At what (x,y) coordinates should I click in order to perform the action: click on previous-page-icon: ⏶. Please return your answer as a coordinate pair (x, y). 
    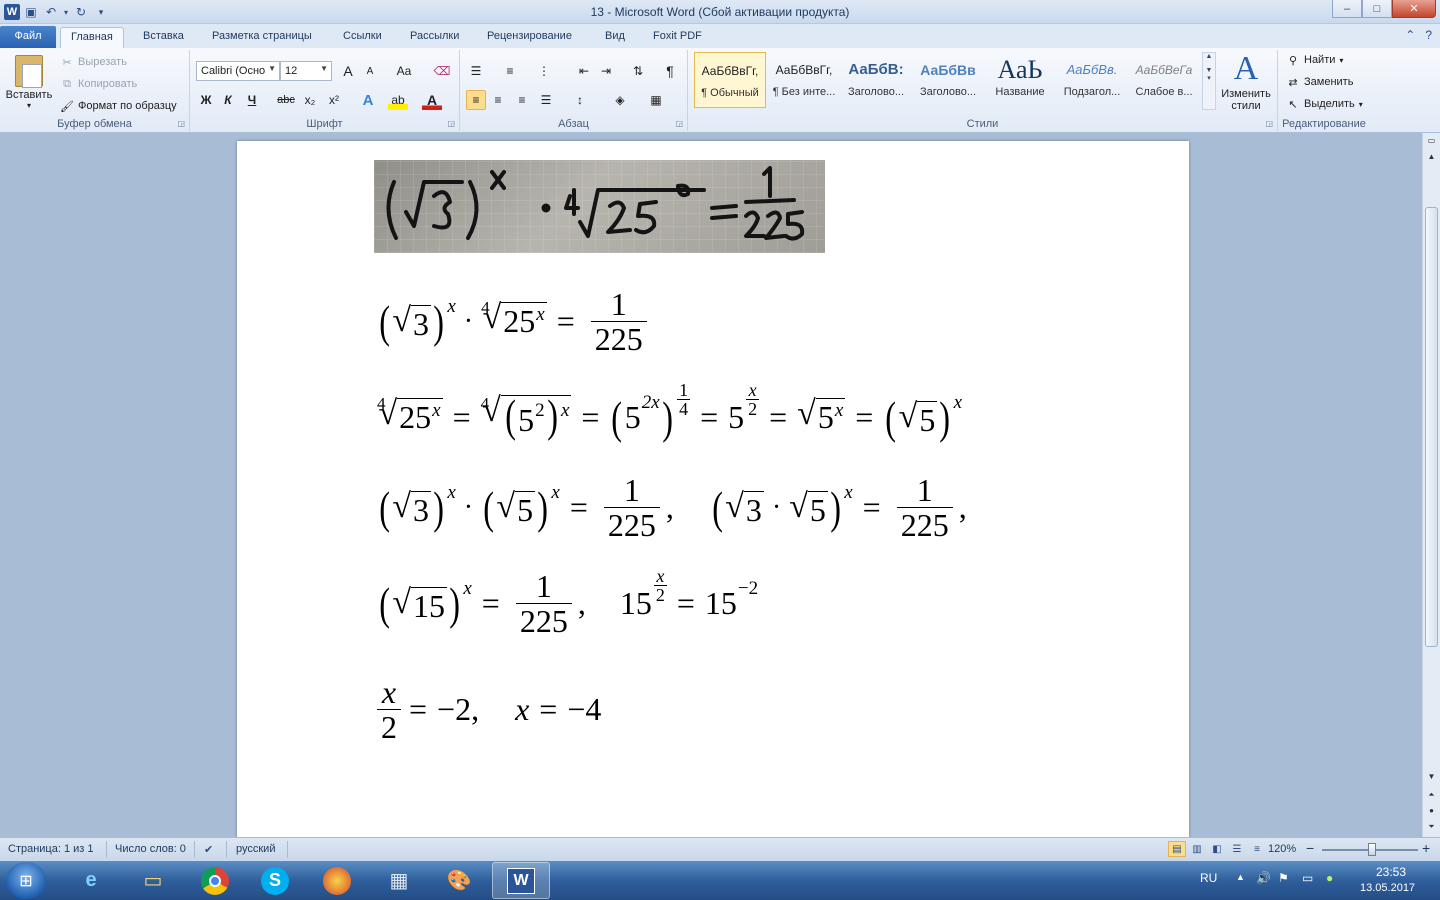
    Looking at the image, I should click on (1431, 795).